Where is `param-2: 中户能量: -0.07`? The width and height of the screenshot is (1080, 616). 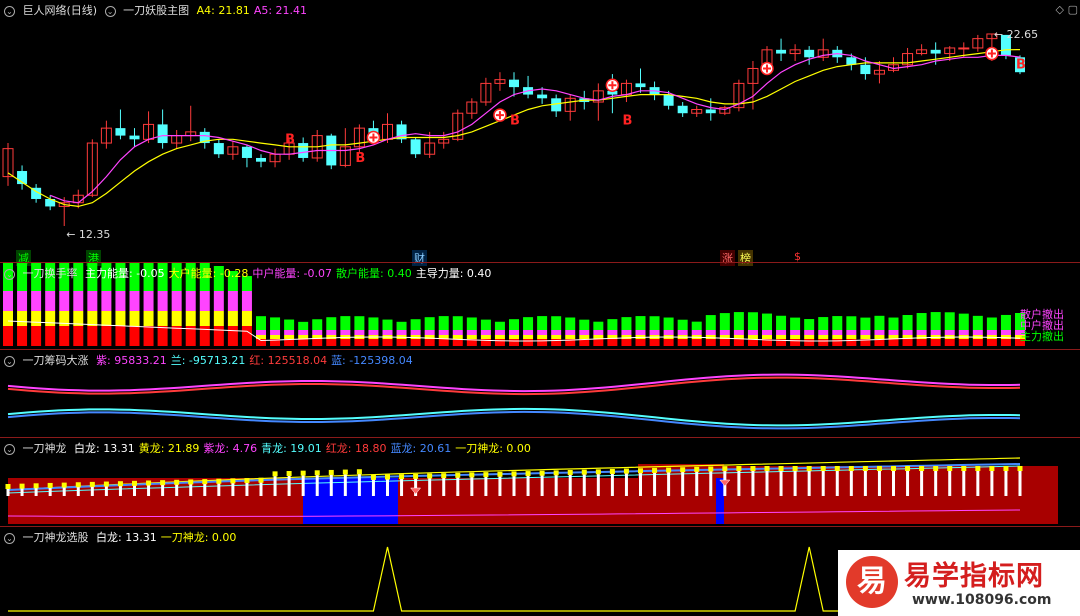
param-2: 中户能量: -0.07 is located at coordinates (292, 273).